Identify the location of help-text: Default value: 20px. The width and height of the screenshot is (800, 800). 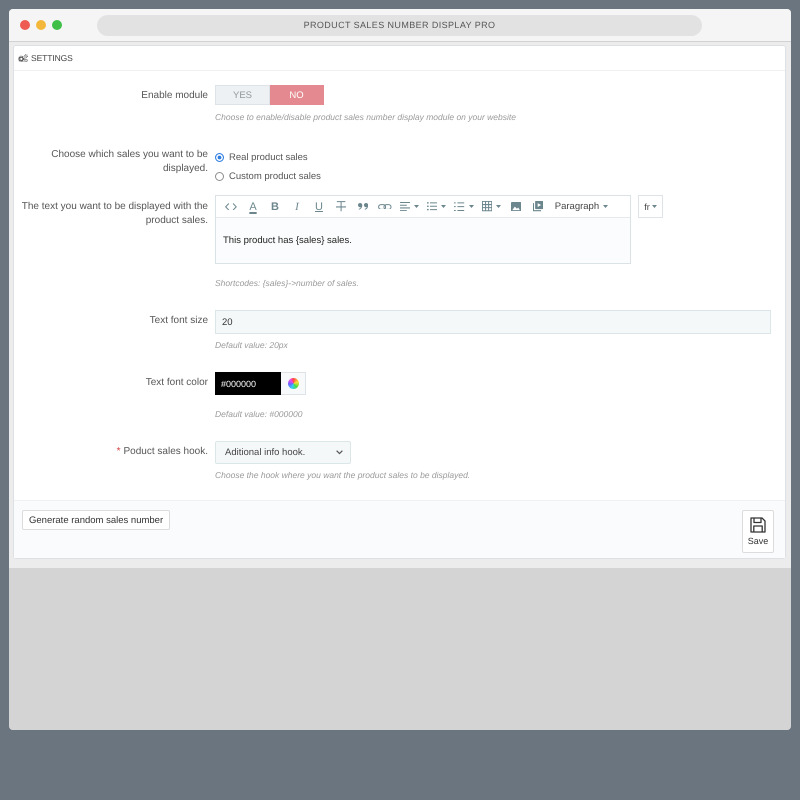
(252, 345).